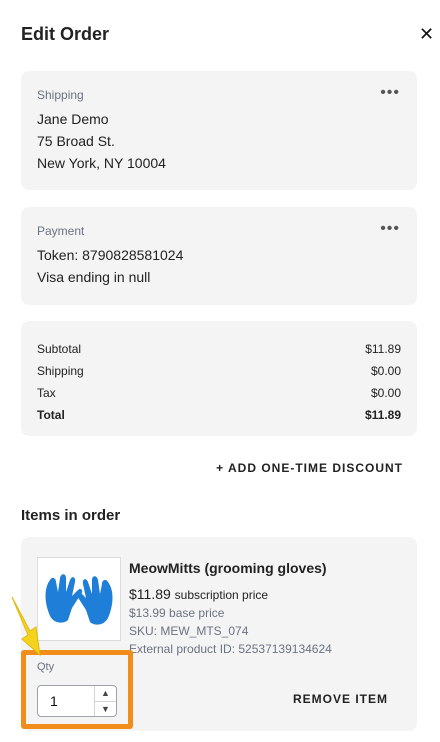  Describe the element at coordinates (54, 701) in the screenshot. I see `qty-value: 1` at that location.